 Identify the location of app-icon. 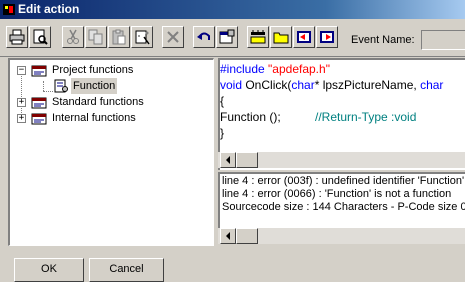
(9, 9).